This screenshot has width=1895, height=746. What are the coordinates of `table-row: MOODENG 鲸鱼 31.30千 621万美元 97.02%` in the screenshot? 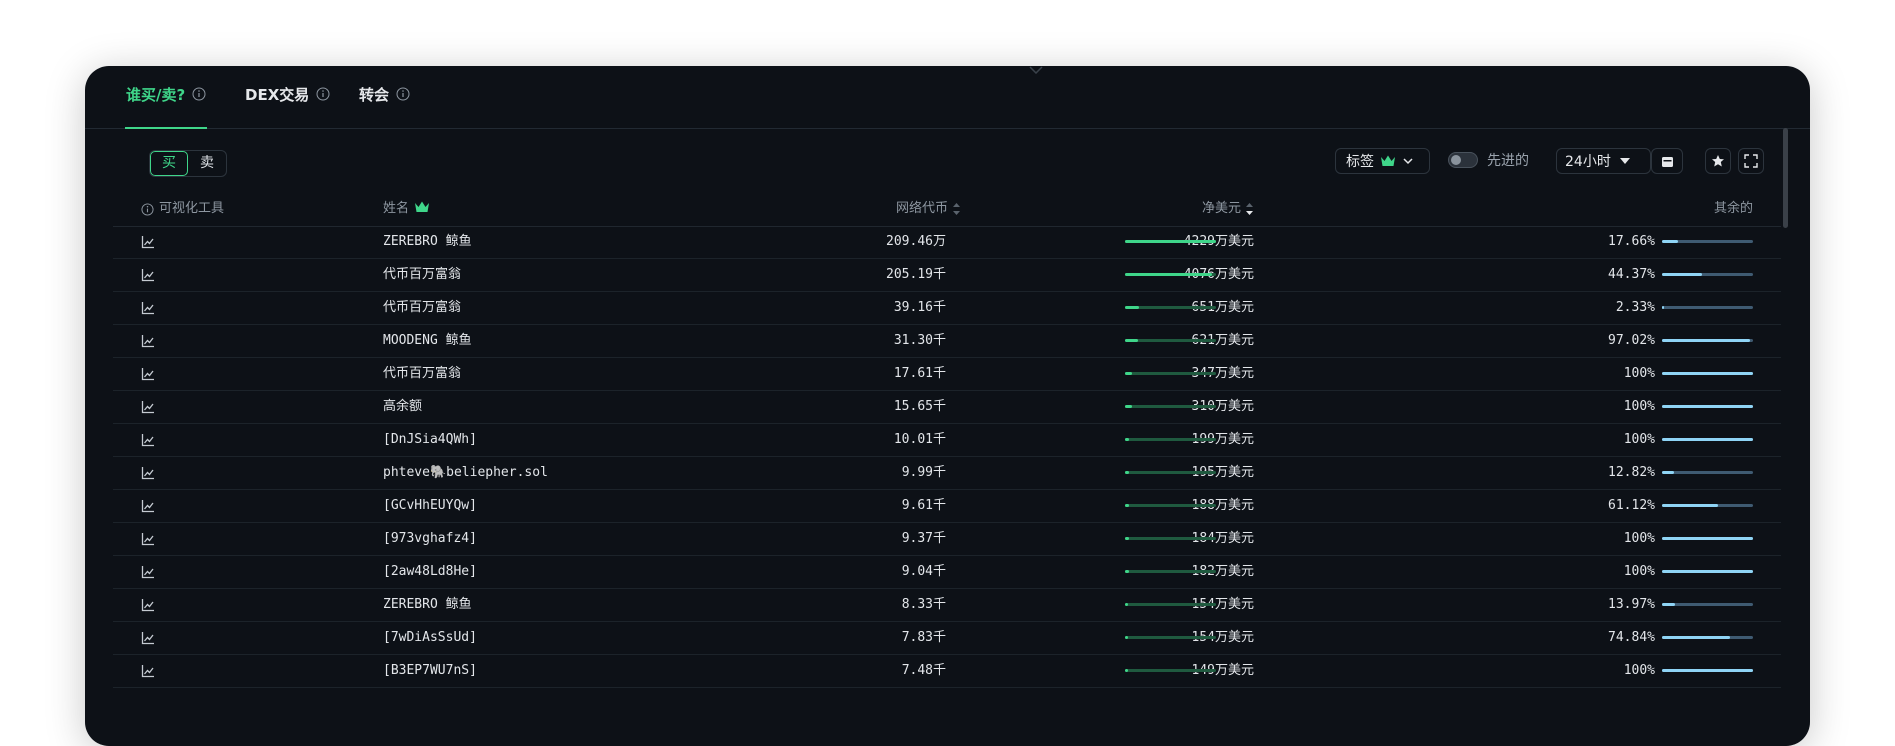 It's located at (947, 341).